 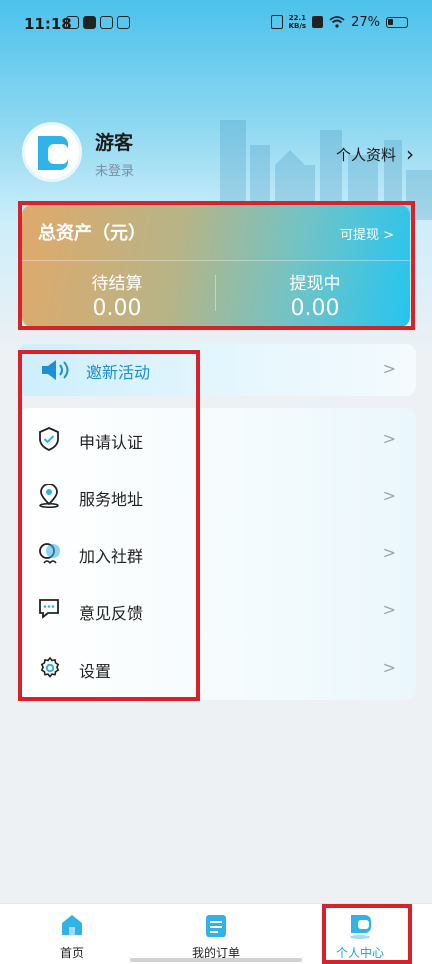 What do you see at coordinates (276, 22) in the screenshot?
I see `vibrate-icon` at bounding box center [276, 22].